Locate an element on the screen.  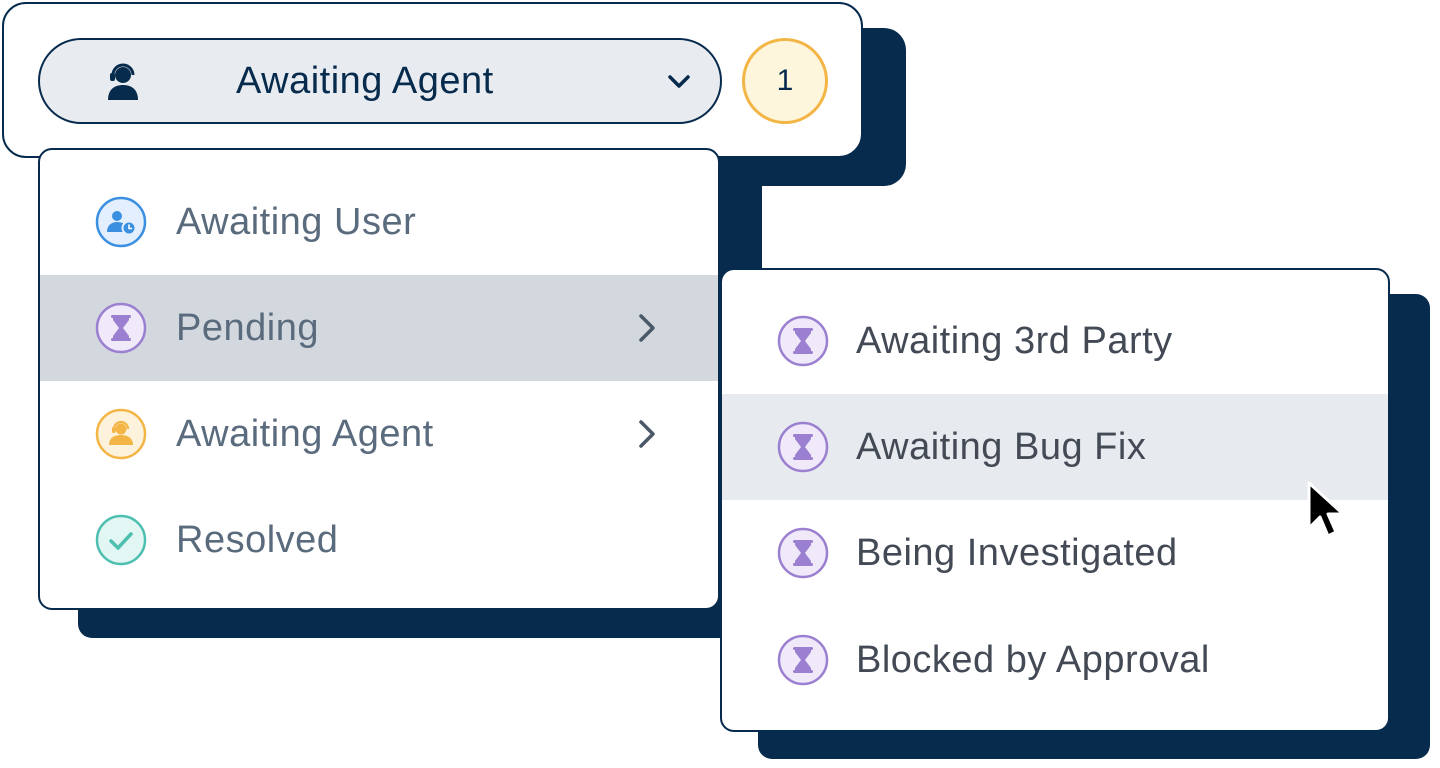
submenu-item-label: Awaiting 3rd Party is located at coordinates (1014, 341).